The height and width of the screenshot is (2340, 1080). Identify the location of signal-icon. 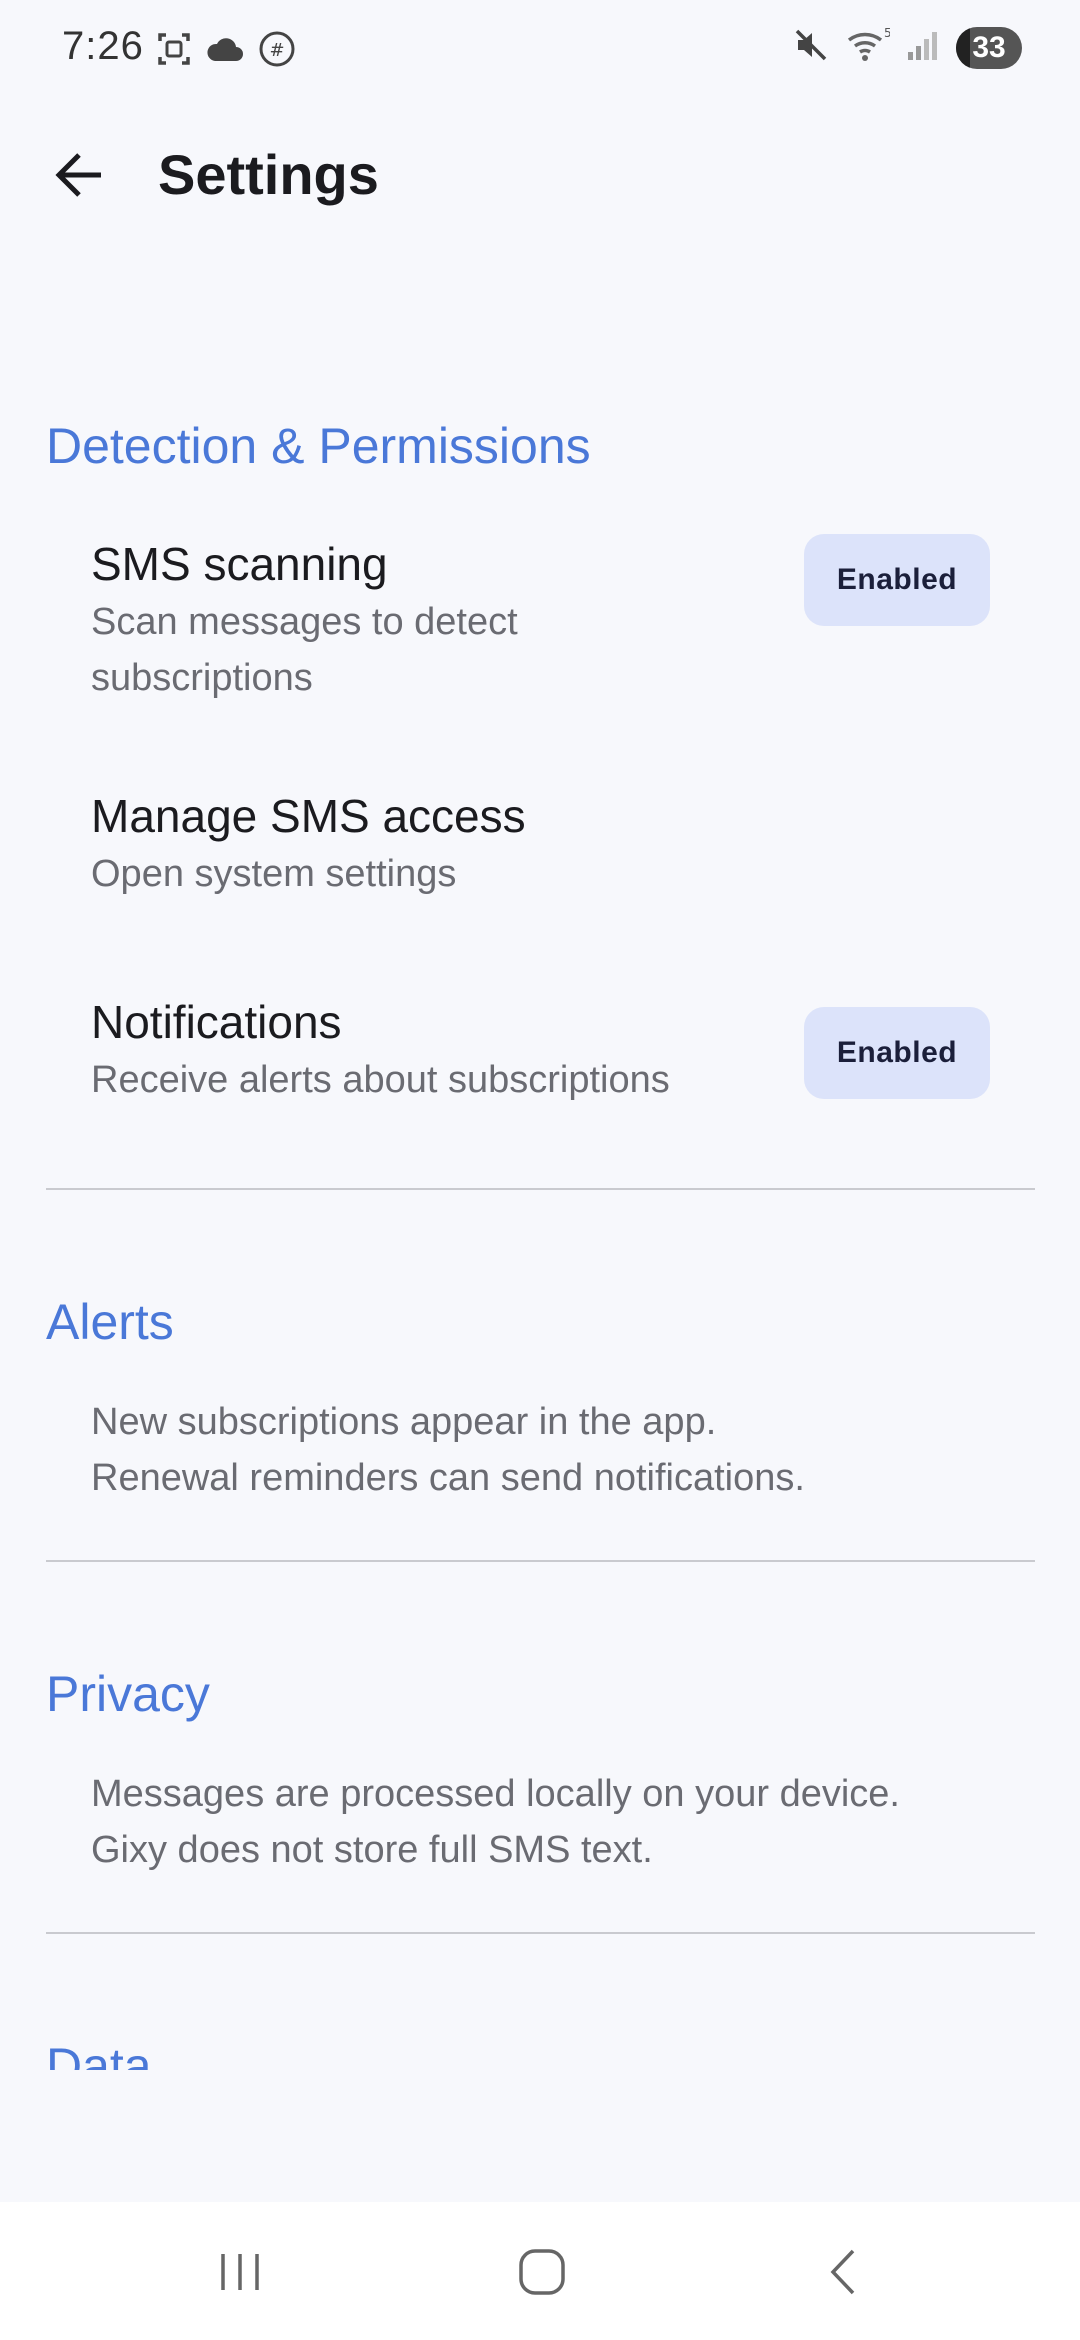
(923, 47).